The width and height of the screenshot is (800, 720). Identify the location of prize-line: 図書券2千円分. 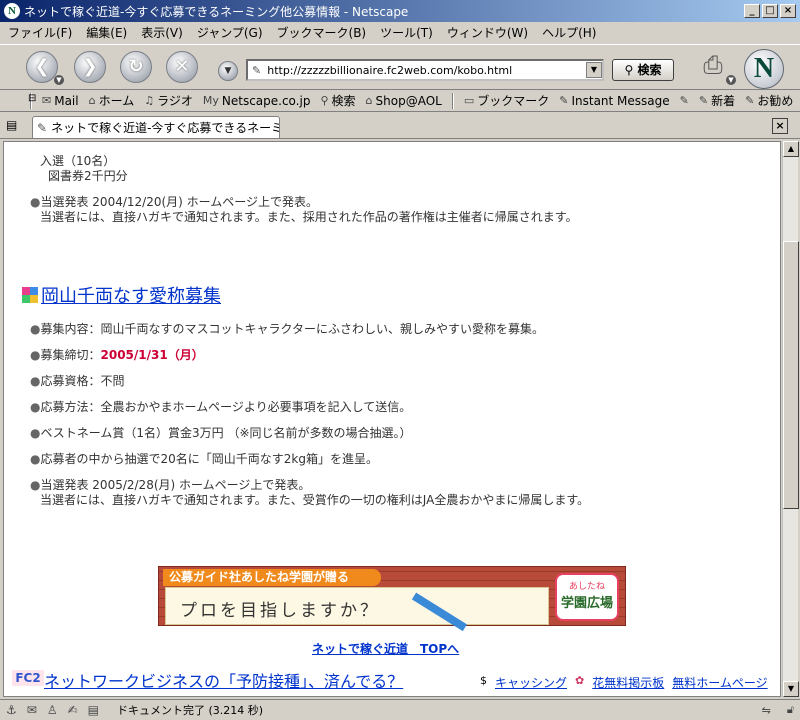
(88, 176).